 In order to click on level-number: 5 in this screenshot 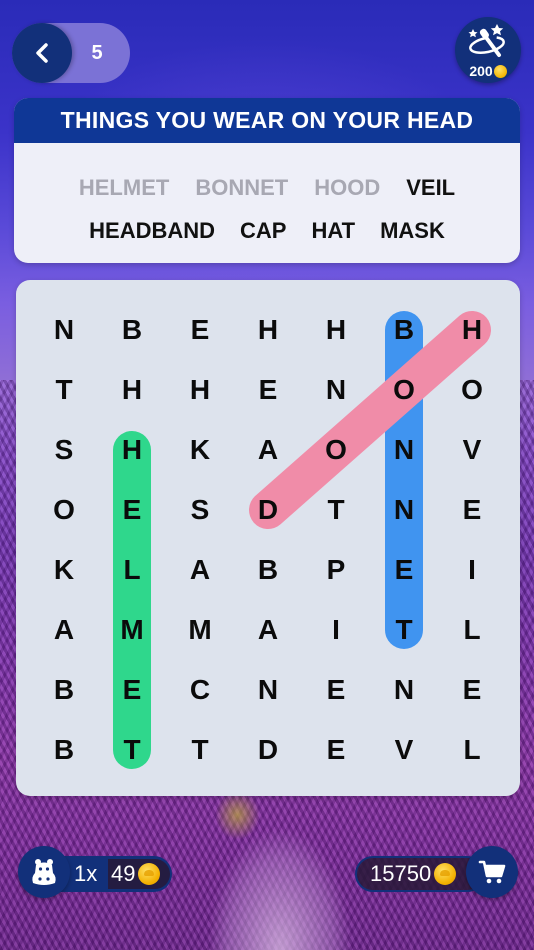, I will do `click(97, 52)`.